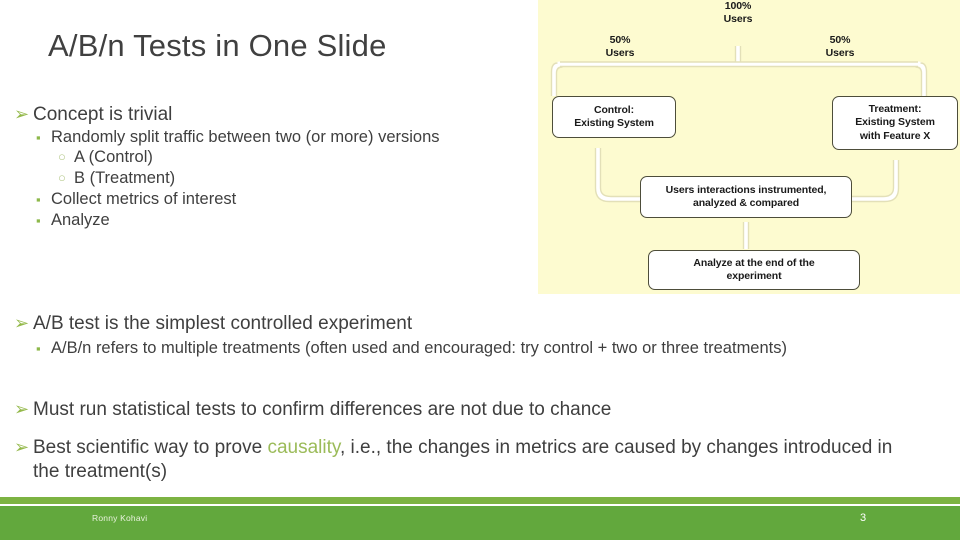 Image resolution: width=960 pixels, height=540 pixels. Describe the element at coordinates (480, 523) in the screenshot. I see `footer-band` at that location.